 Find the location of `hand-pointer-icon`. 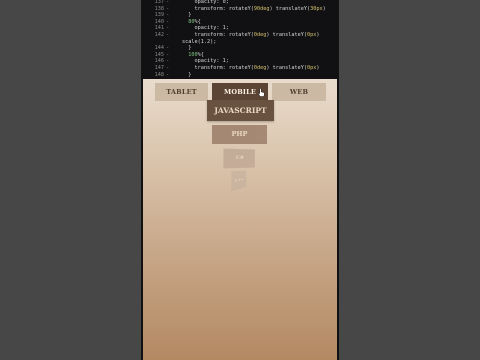

hand-pointer-icon is located at coordinates (261, 92).